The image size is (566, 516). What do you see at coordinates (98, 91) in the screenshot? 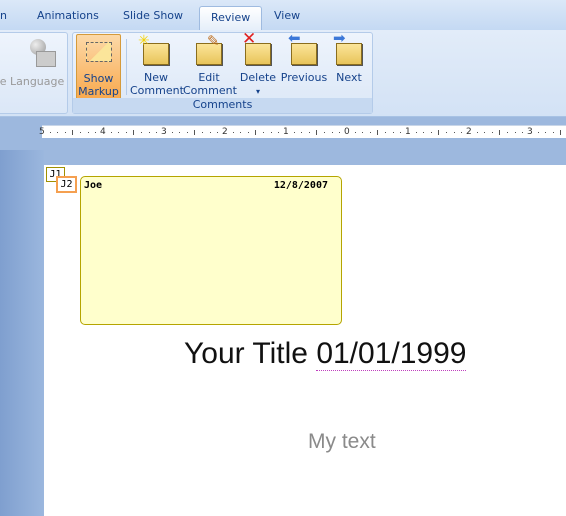
I see `markup-label: Markup` at bounding box center [98, 91].